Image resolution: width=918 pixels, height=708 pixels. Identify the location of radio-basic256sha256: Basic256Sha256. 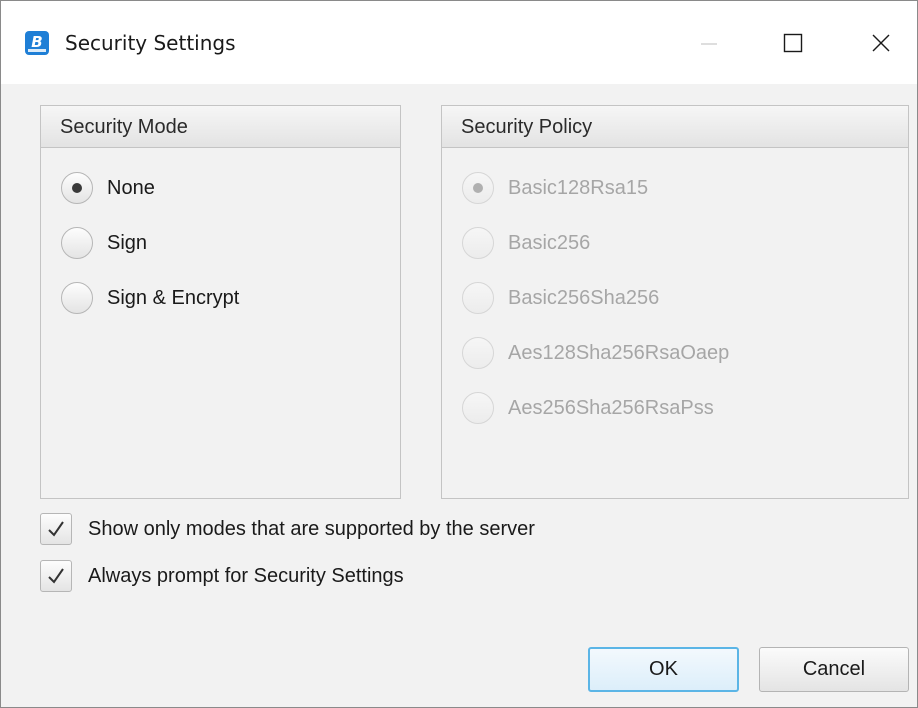
(560, 298).